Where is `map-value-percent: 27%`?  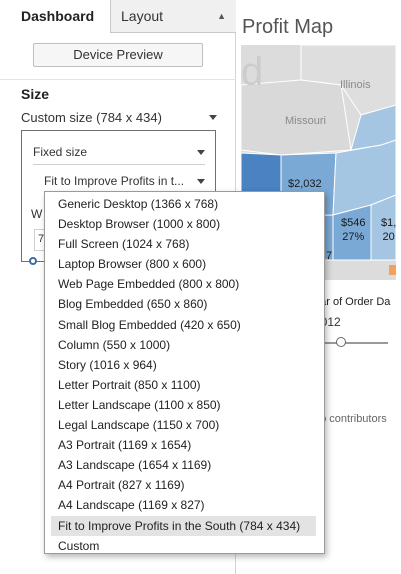
map-value-percent: 27% is located at coordinates (353, 237).